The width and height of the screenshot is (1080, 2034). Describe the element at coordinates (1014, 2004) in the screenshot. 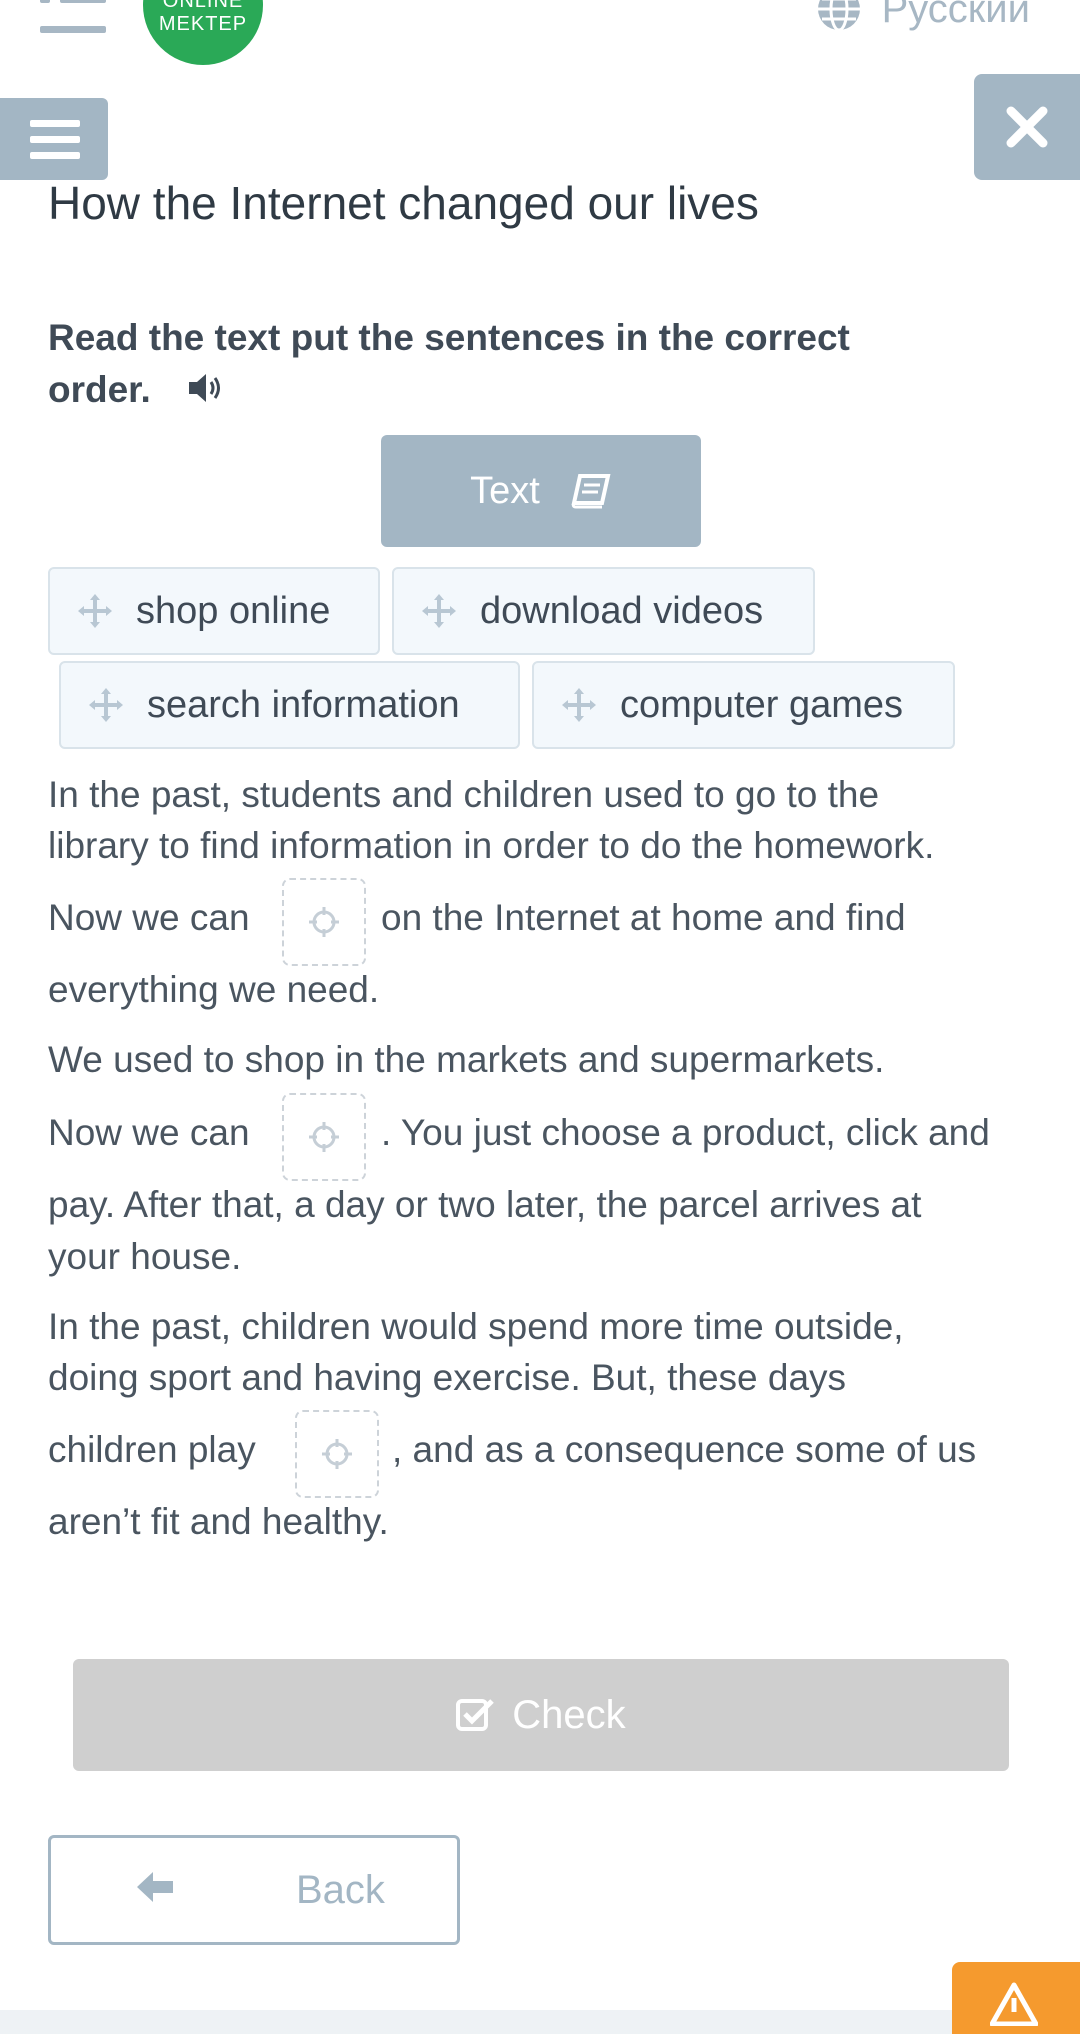

I see `warning-icon` at that location.